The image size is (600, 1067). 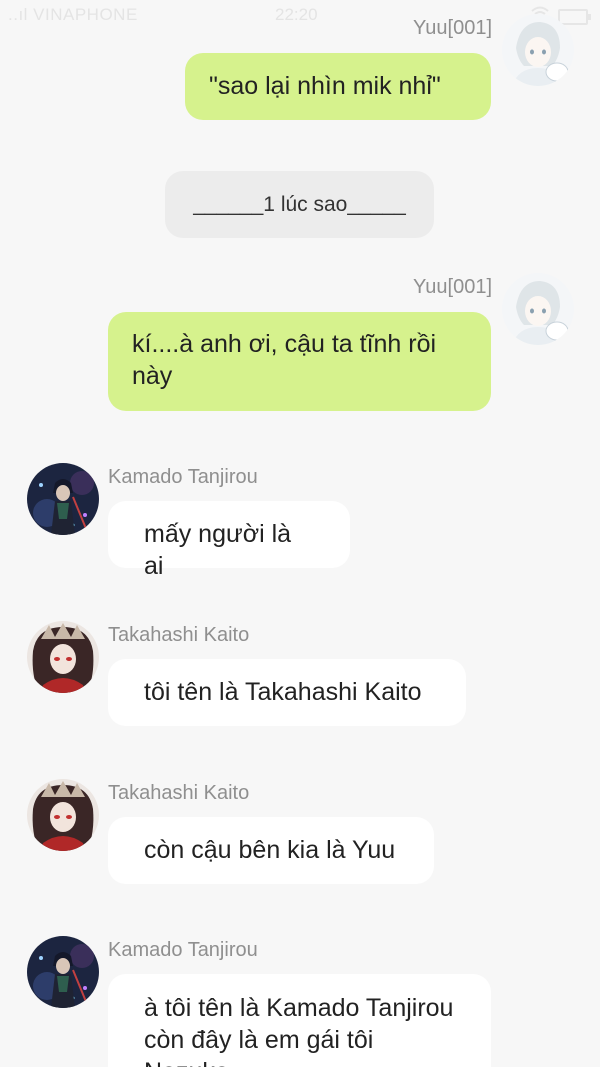 What do you see at coordinates (284, 360) in the screenshot?
I see `message-text: kí....à anh ơi, cậu ta tĩnh rồi này` at bounding box center [284, 360].